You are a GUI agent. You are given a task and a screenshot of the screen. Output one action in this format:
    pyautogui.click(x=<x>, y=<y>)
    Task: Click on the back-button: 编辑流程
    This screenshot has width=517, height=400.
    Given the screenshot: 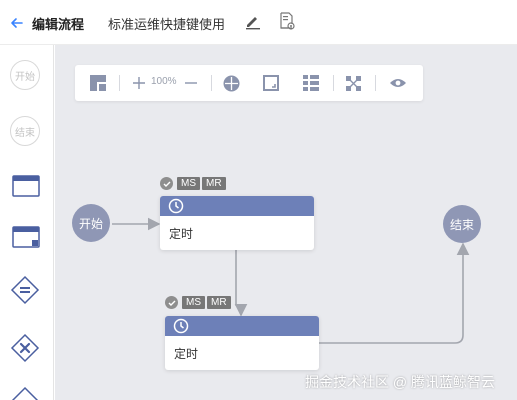 What is the action you would take?
    pyautogui.click(x=50, y=23)
    